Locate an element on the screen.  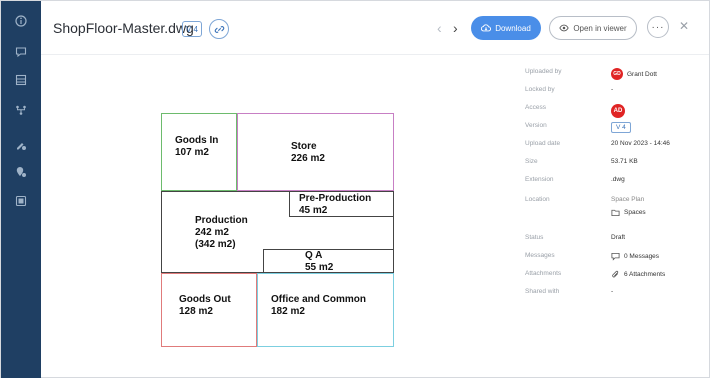
location-settings-icon is located at coordinates (21, 172).